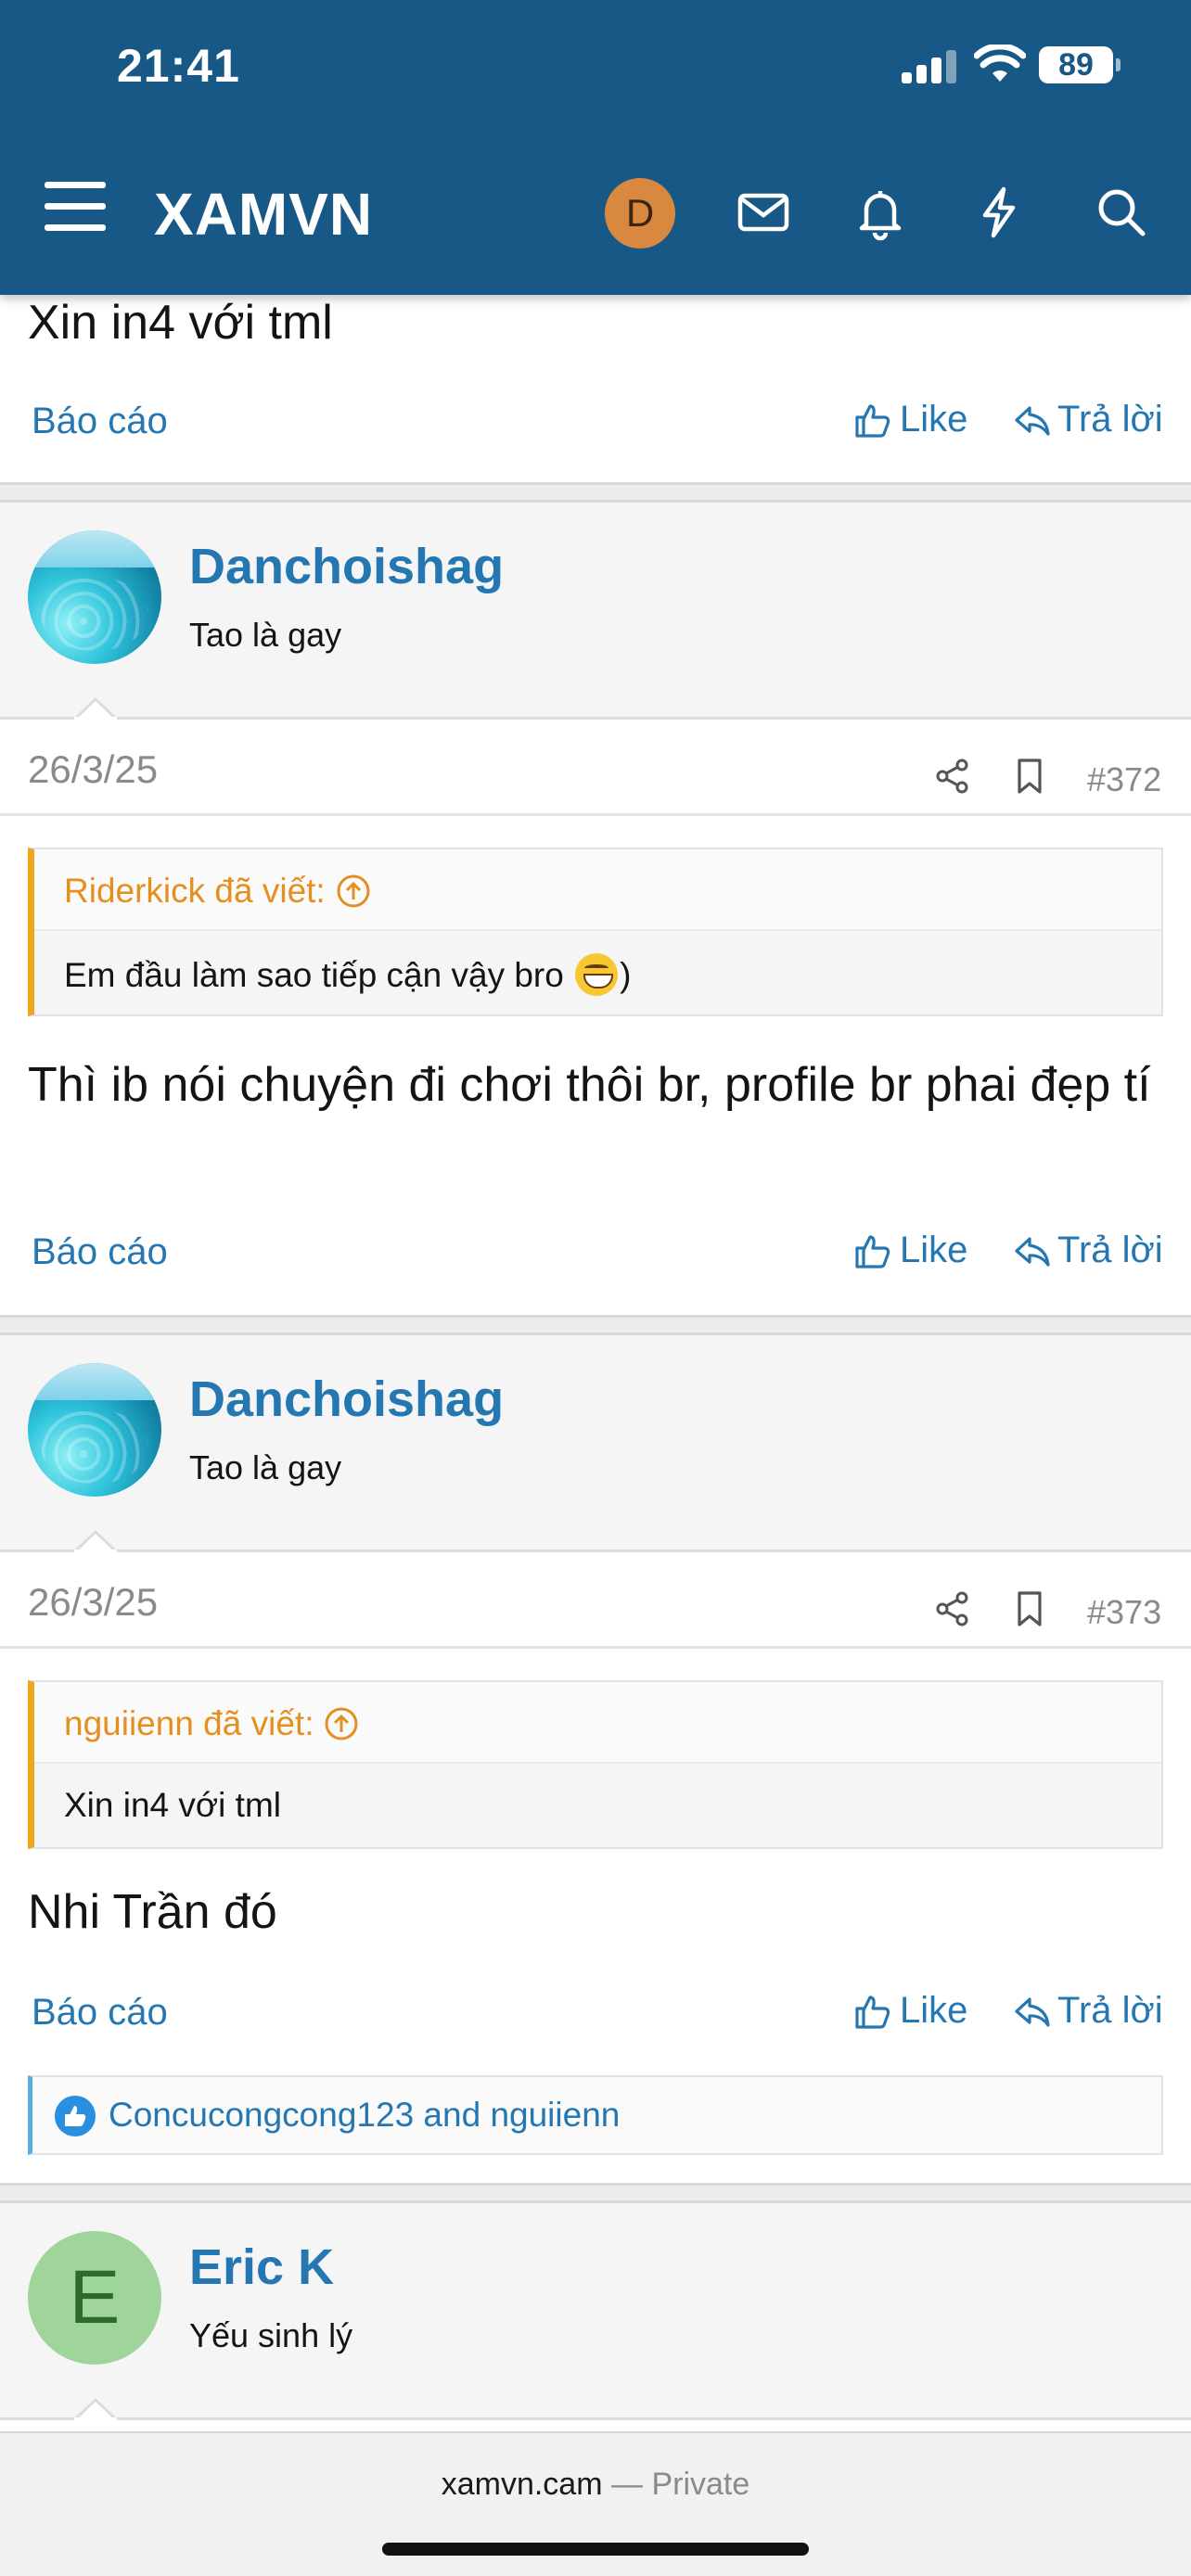  What do you see at coordinates (597, 890) in the screenshot?
I see `quote-header: Riderkick đã viết:` at bounding box center [597, 890].